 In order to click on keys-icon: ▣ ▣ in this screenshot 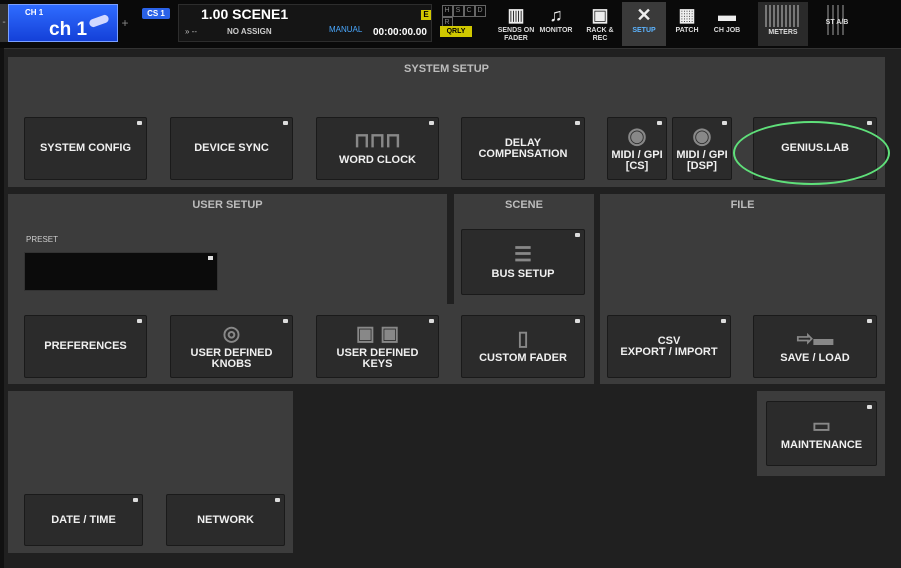, I will do `click(377, 333)`.